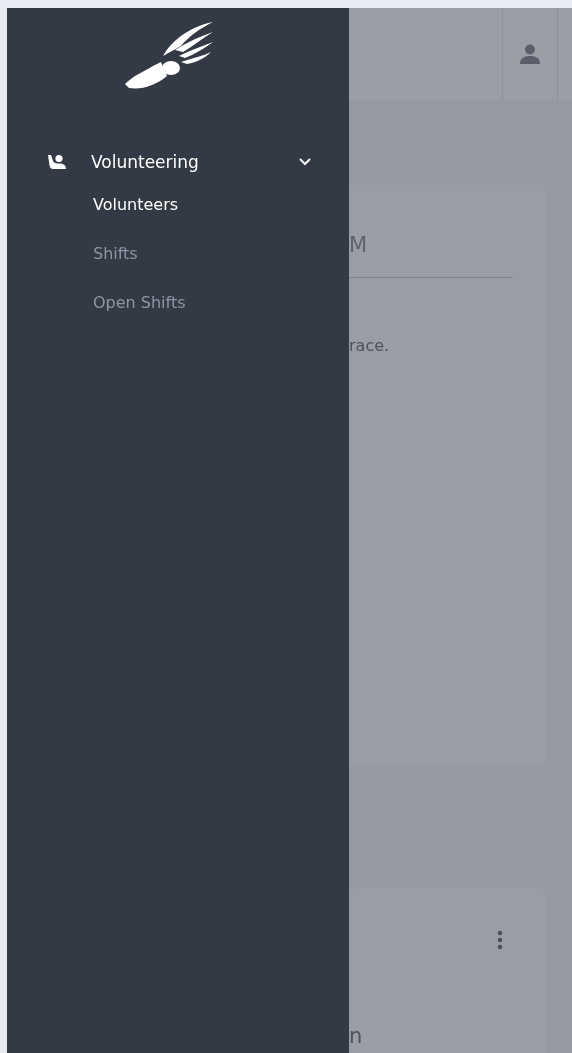  I want to click on card-title: M, so click(359, 245).